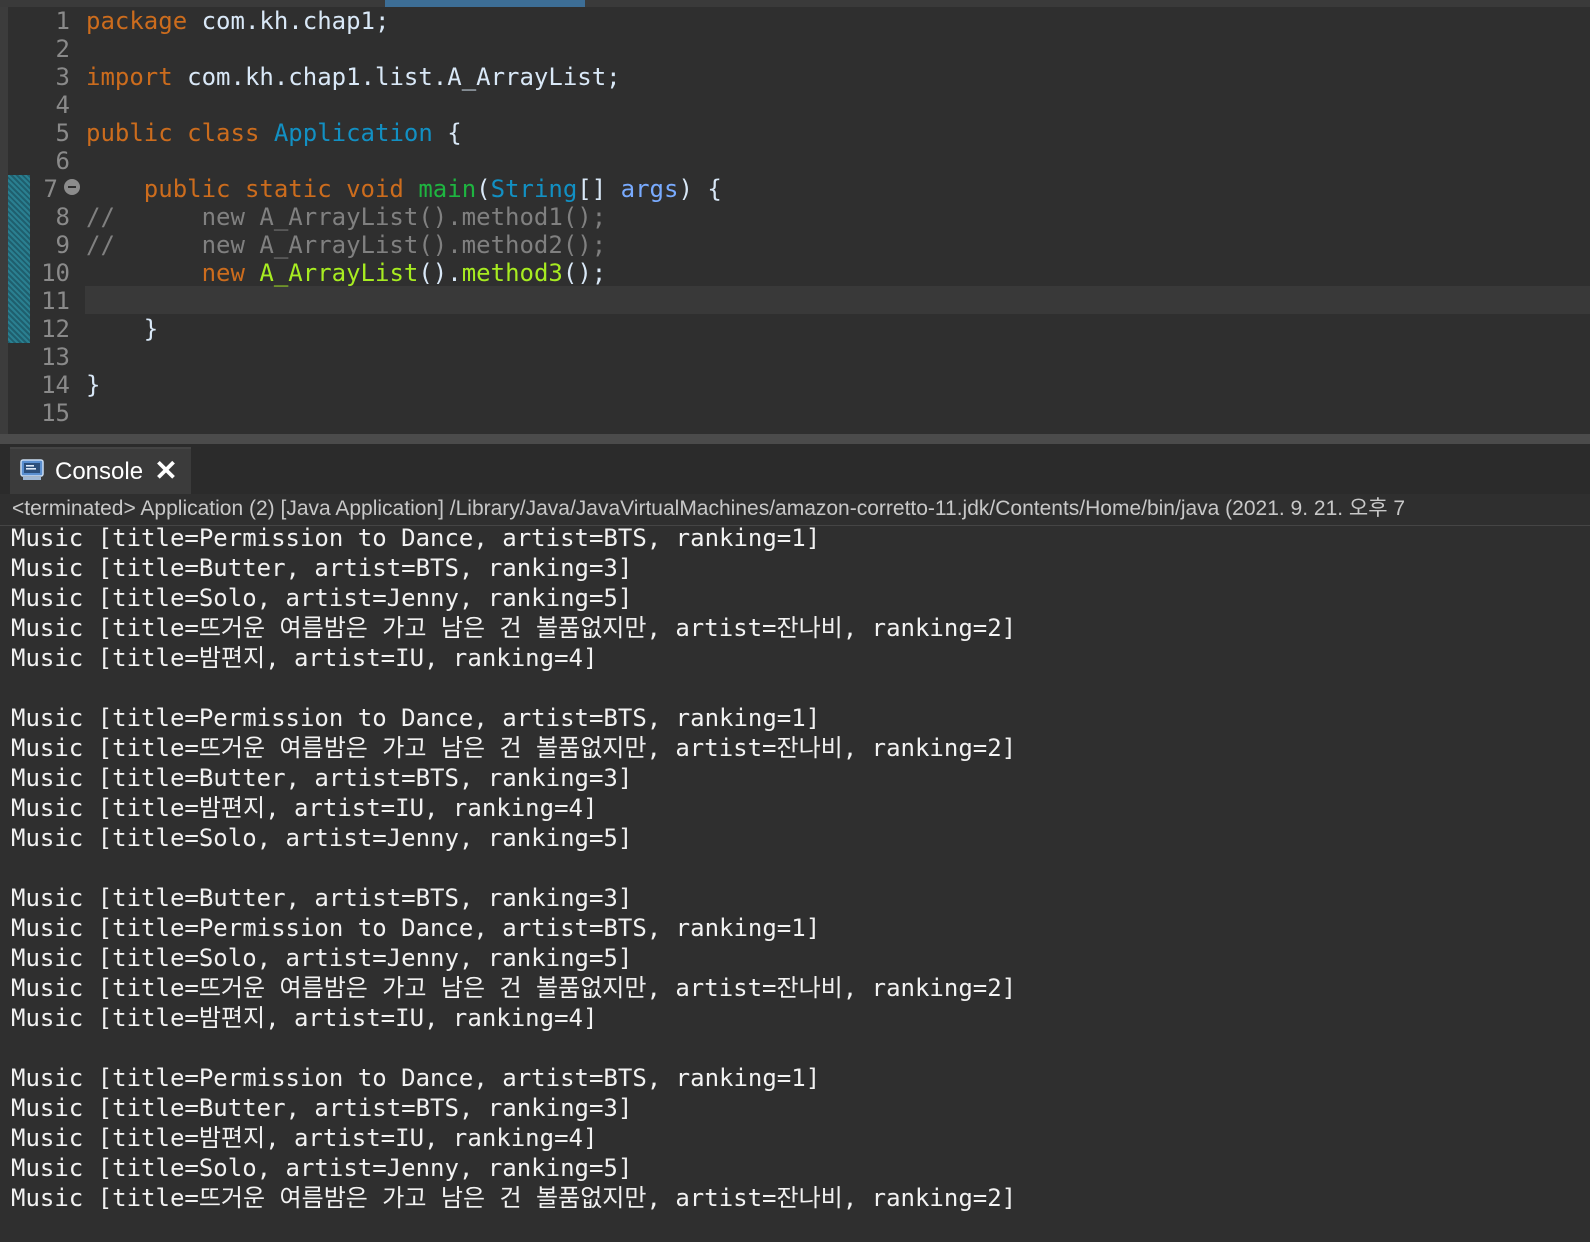  Describe the element at coordinates (795, 439) in the screenshot. I see `panel-divider` at that location.